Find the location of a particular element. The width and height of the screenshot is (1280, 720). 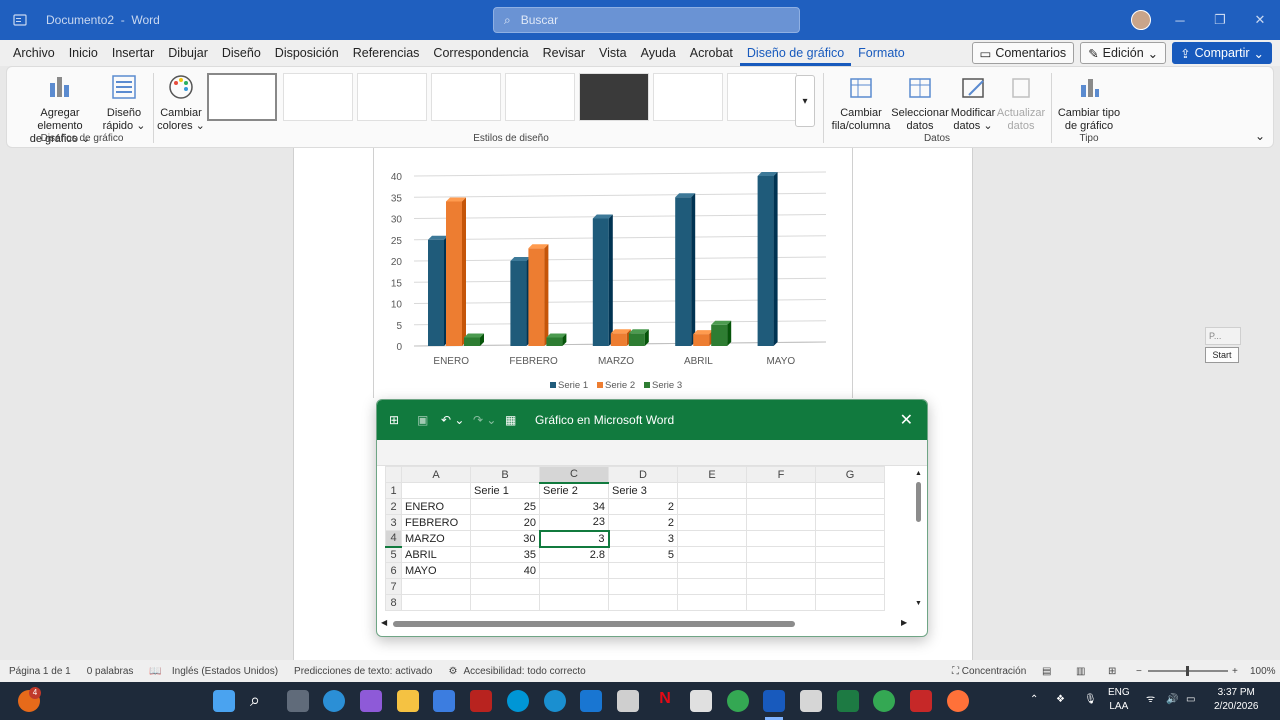

outlook-icon is located at coordinates (591, 701).